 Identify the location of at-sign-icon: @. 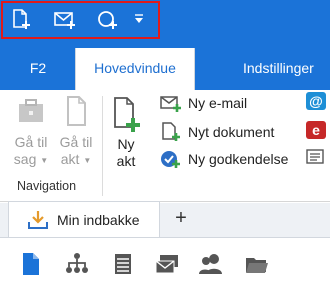
(316, 101).